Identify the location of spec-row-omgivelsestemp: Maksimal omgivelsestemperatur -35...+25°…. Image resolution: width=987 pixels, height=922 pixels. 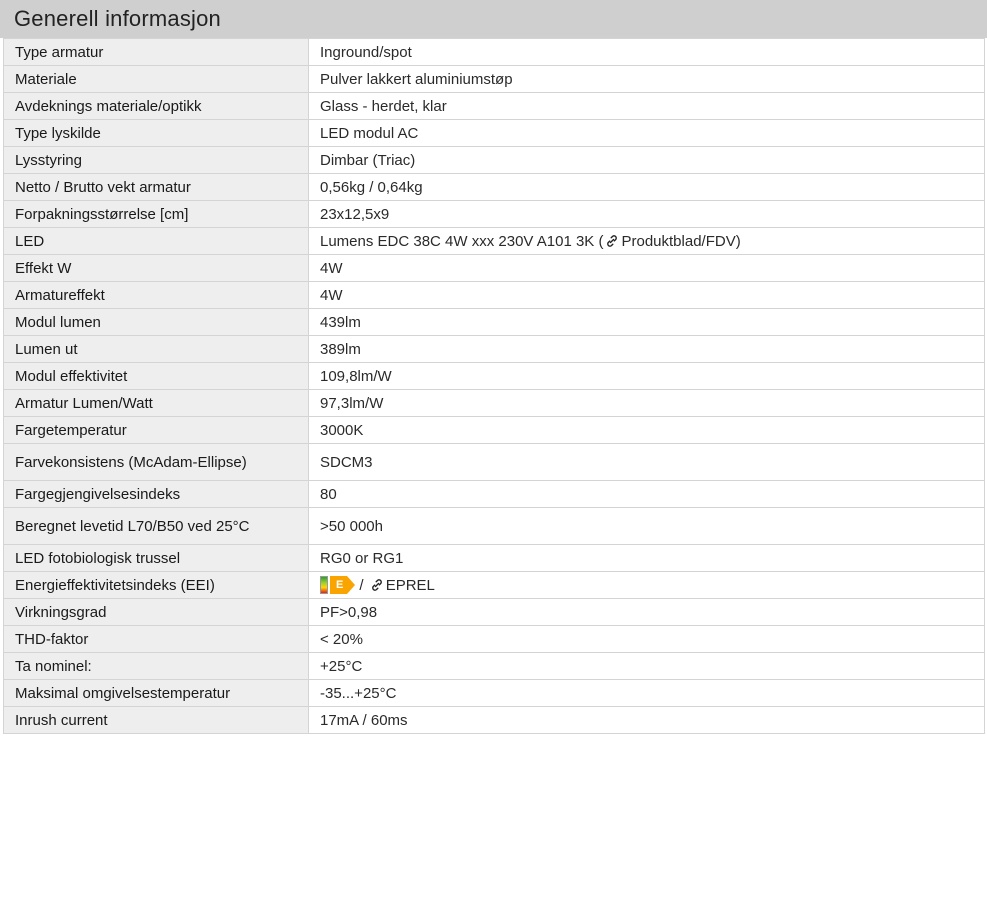
(494, 693).